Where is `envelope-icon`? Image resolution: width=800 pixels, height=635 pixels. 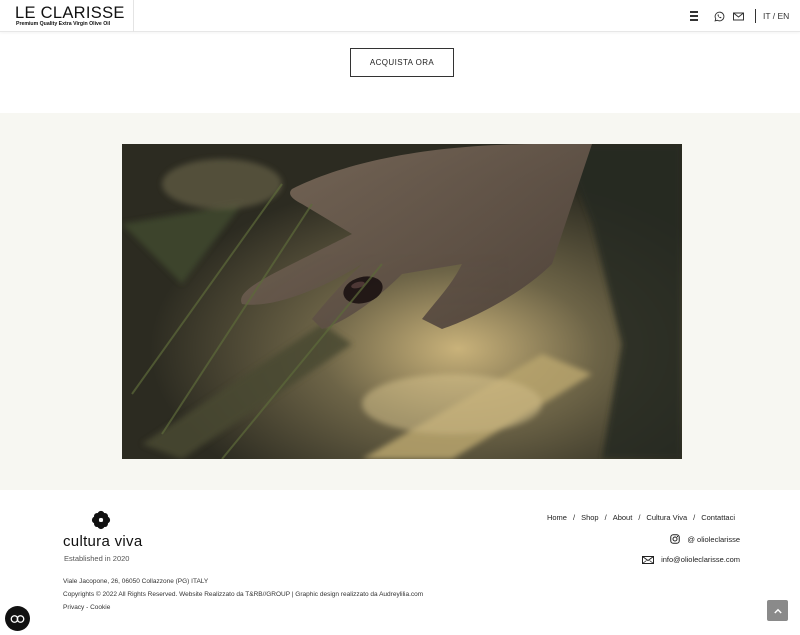 envelope-icon is located at coordinates (648, 559).